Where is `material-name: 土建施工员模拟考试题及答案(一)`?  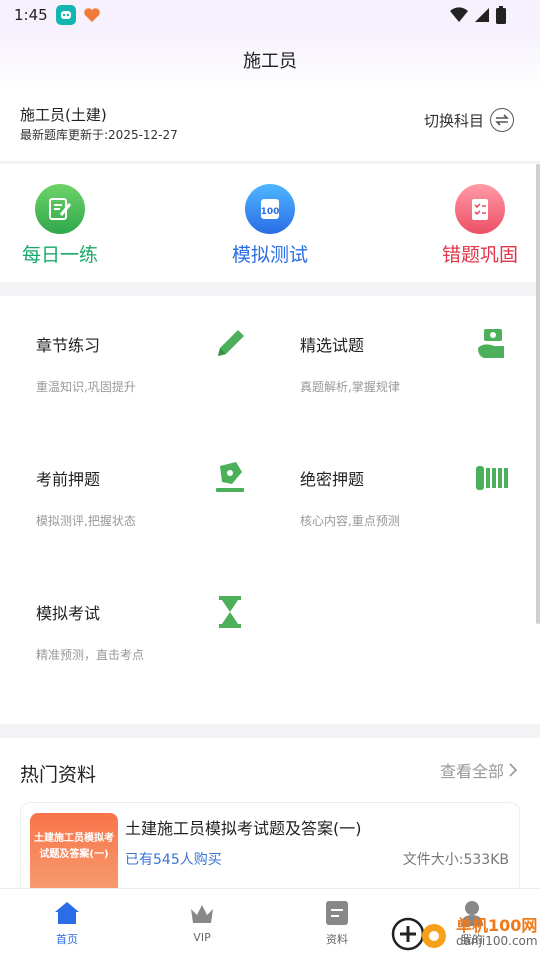 material-name: 土建施工员模拟考试题及答案(一) is located at coordinates (243, 828).